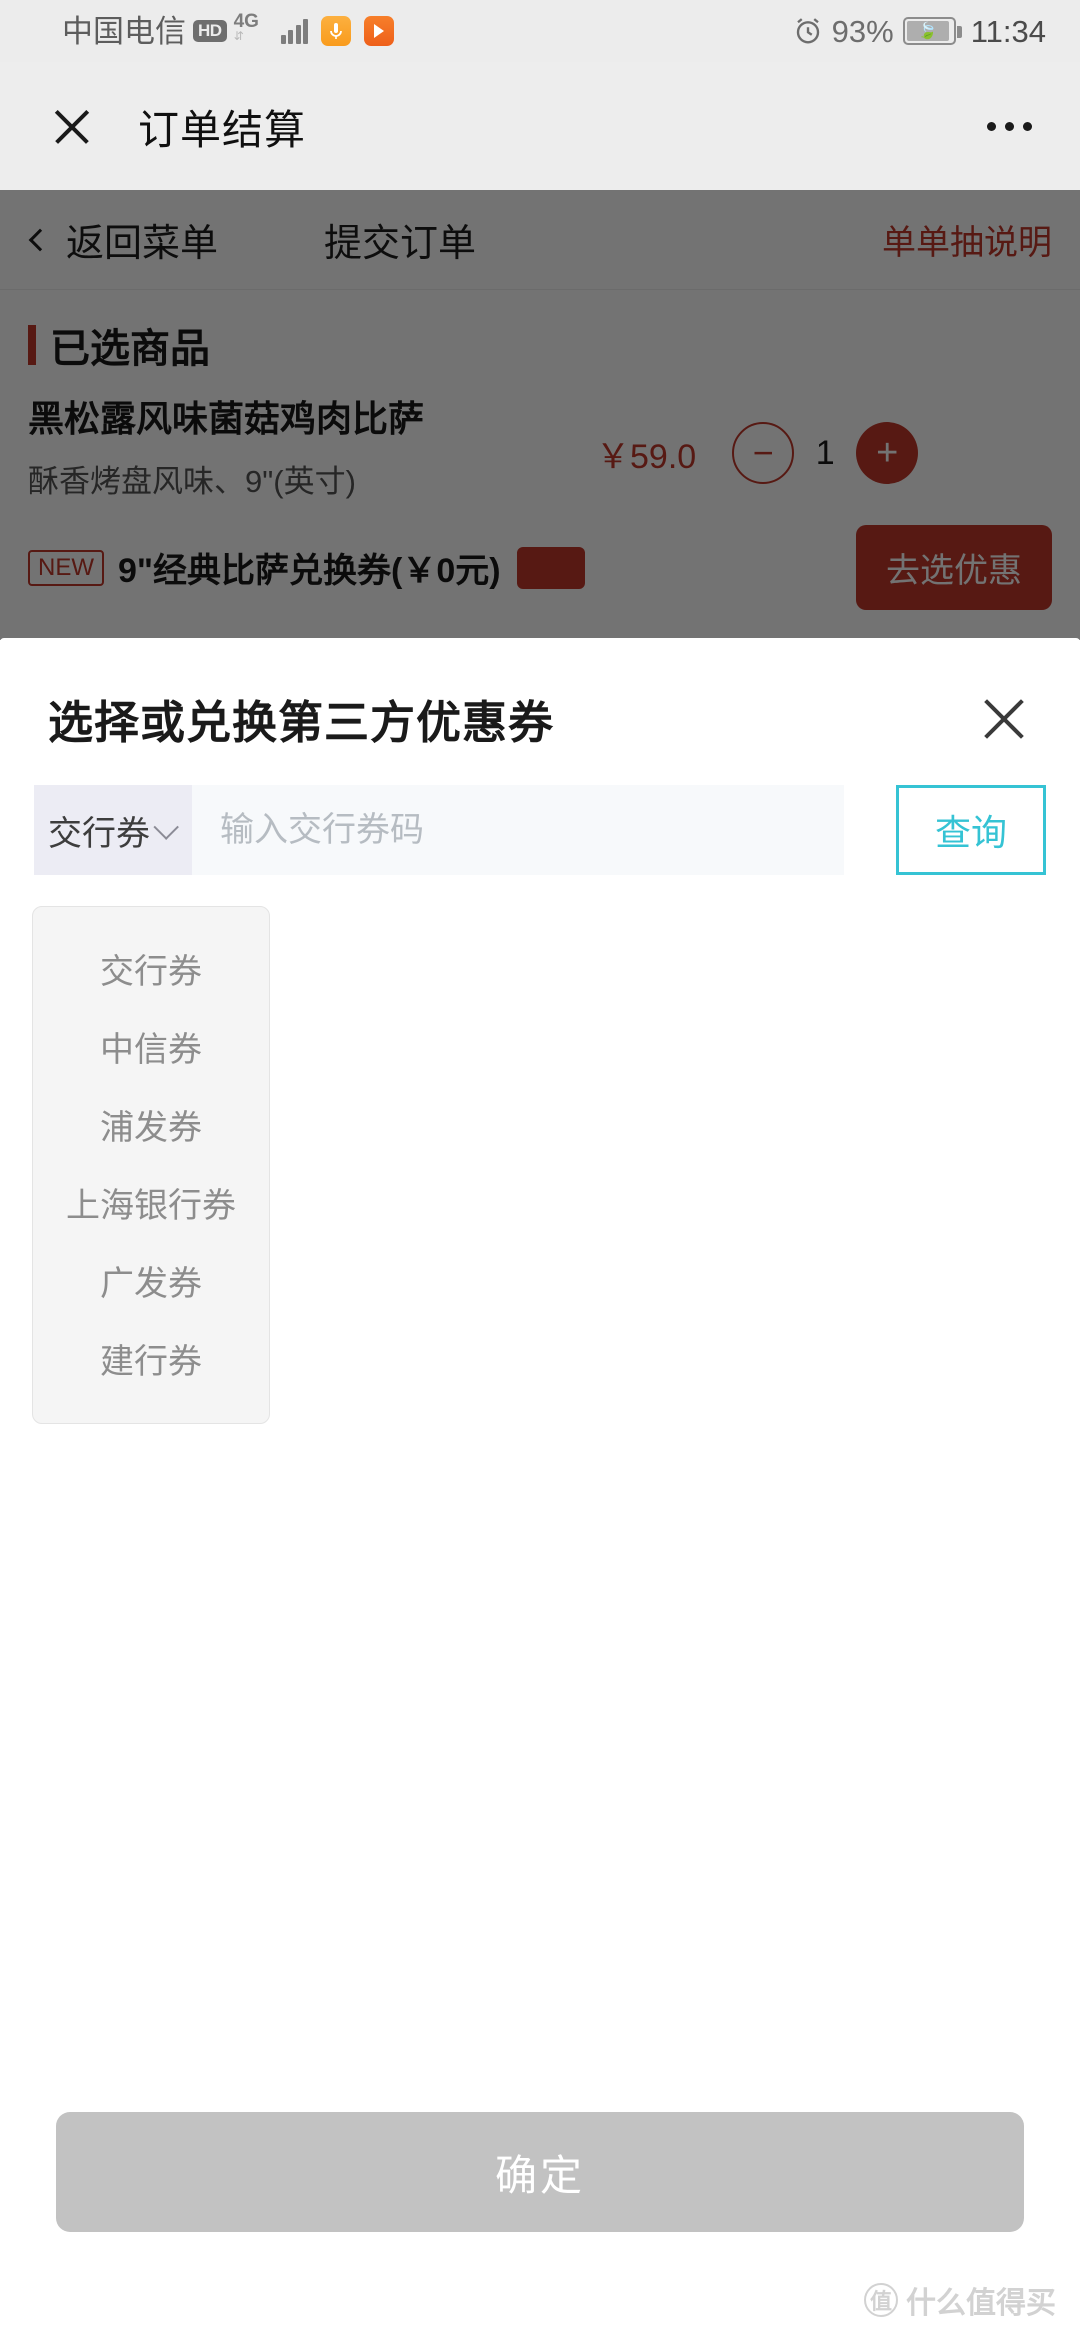  I want to click on confirm-button-wrap: 确定, so click(540, 2172).